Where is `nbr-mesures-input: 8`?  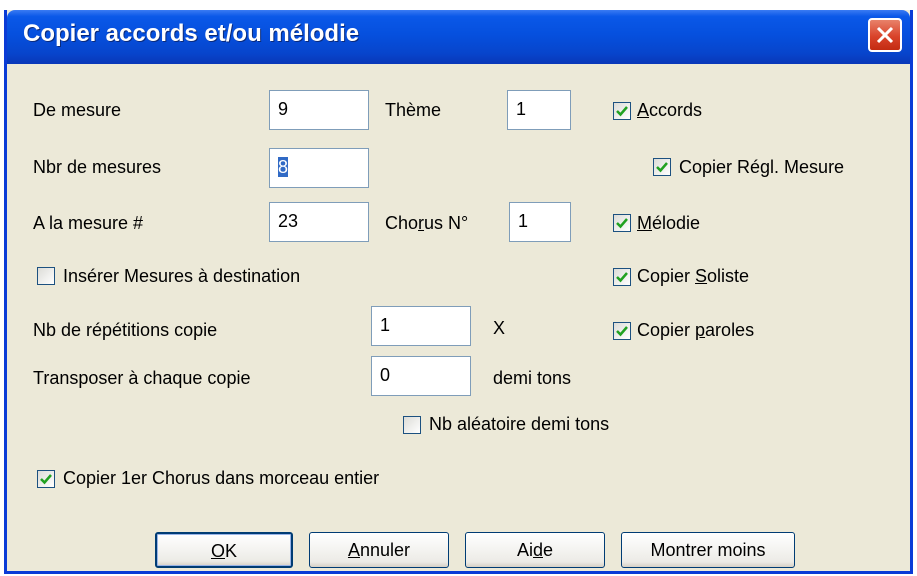
nbr-mesures-input: 8 is located at coordinates (319, 168).